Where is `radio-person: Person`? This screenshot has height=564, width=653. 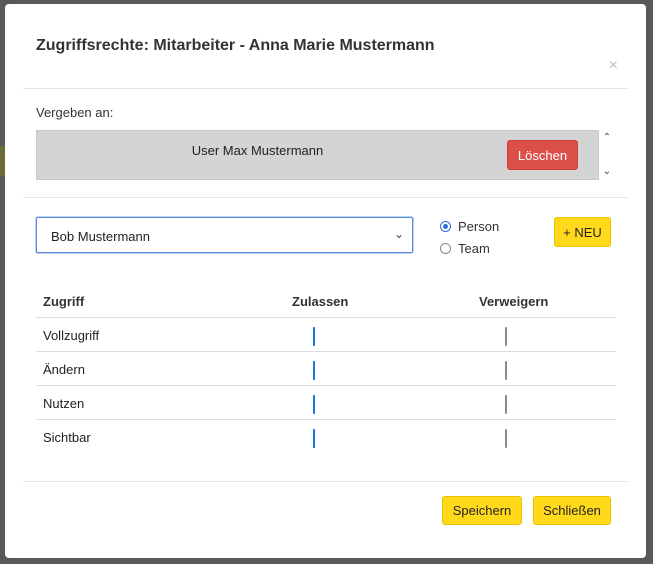 radio-person: Person is located at coordinates (469, 226).